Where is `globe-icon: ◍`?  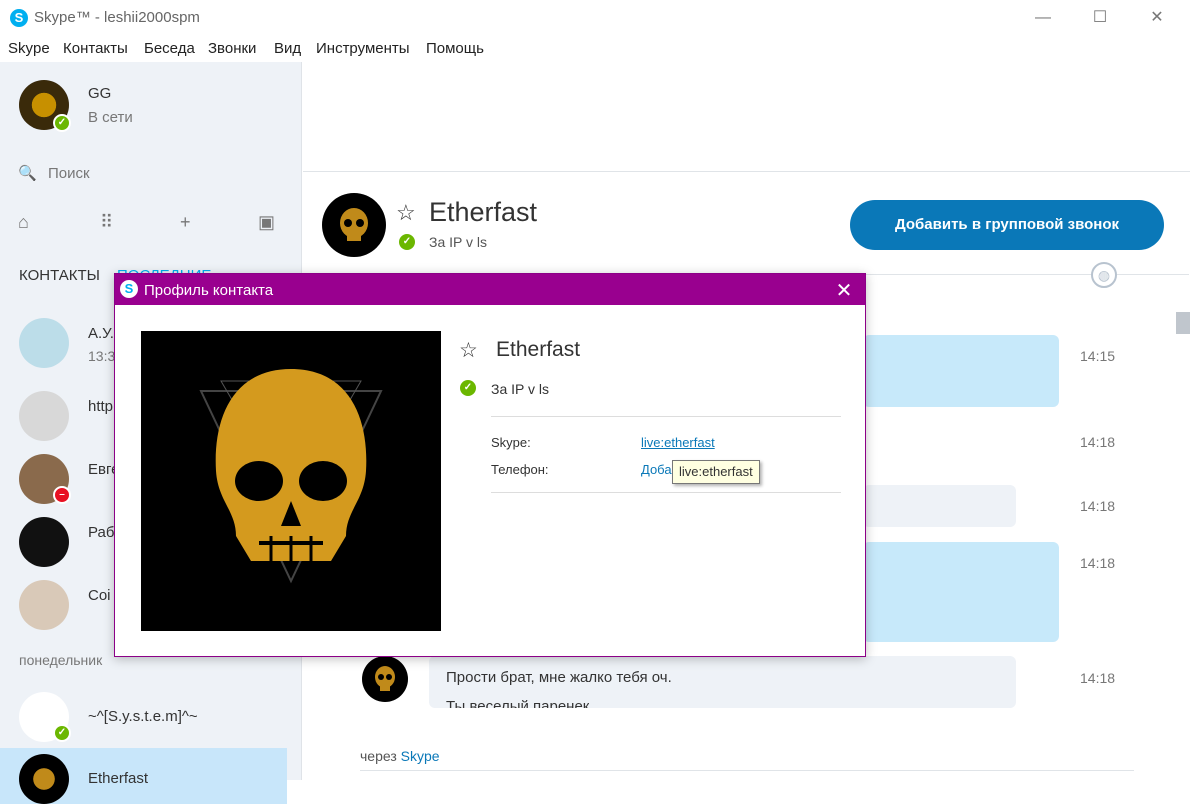
globe-icon: ◍ is located at coordinates (1104, 275).